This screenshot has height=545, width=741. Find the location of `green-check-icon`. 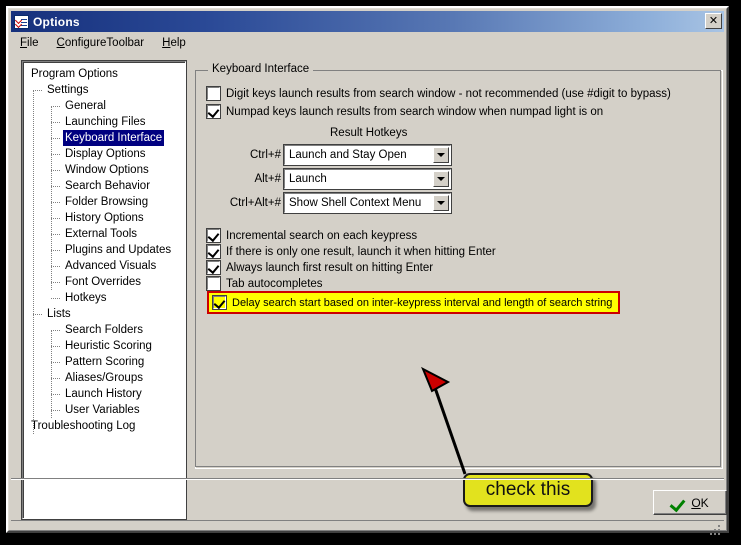

green-check-icon is located at coordinates (678, 503).